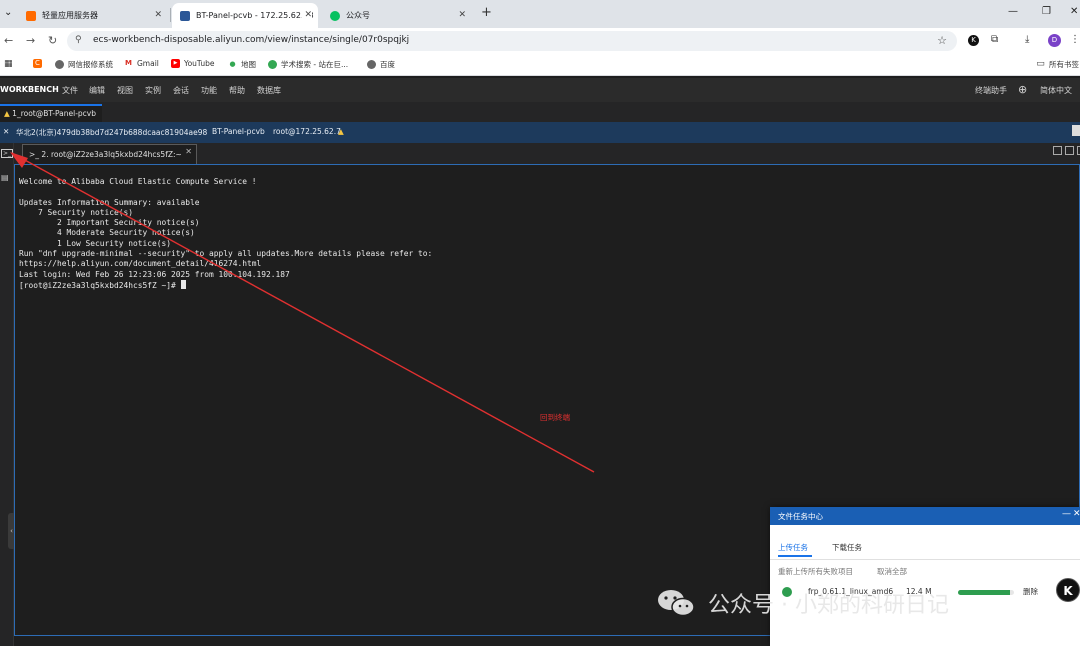  What do you see at coordinates (109, 223) in the screenshot?
I see `terminal-line: 2 Important Security notice(s)` at bounding box center [109, 223].